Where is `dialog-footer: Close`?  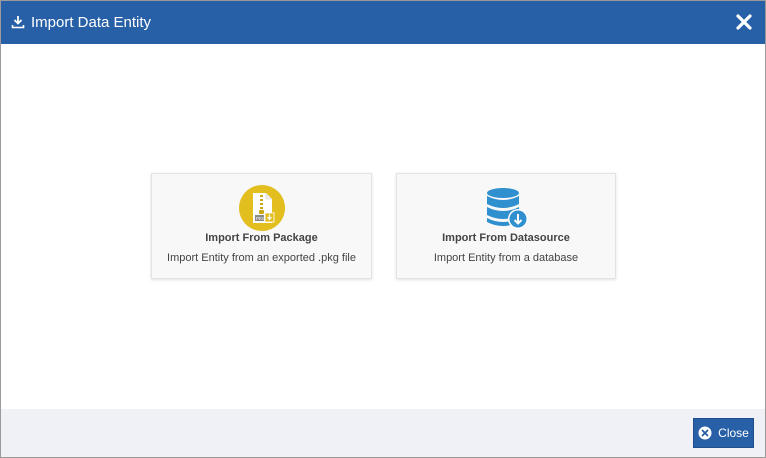 dialog-footer: Close is located at coordinates (383, 433).